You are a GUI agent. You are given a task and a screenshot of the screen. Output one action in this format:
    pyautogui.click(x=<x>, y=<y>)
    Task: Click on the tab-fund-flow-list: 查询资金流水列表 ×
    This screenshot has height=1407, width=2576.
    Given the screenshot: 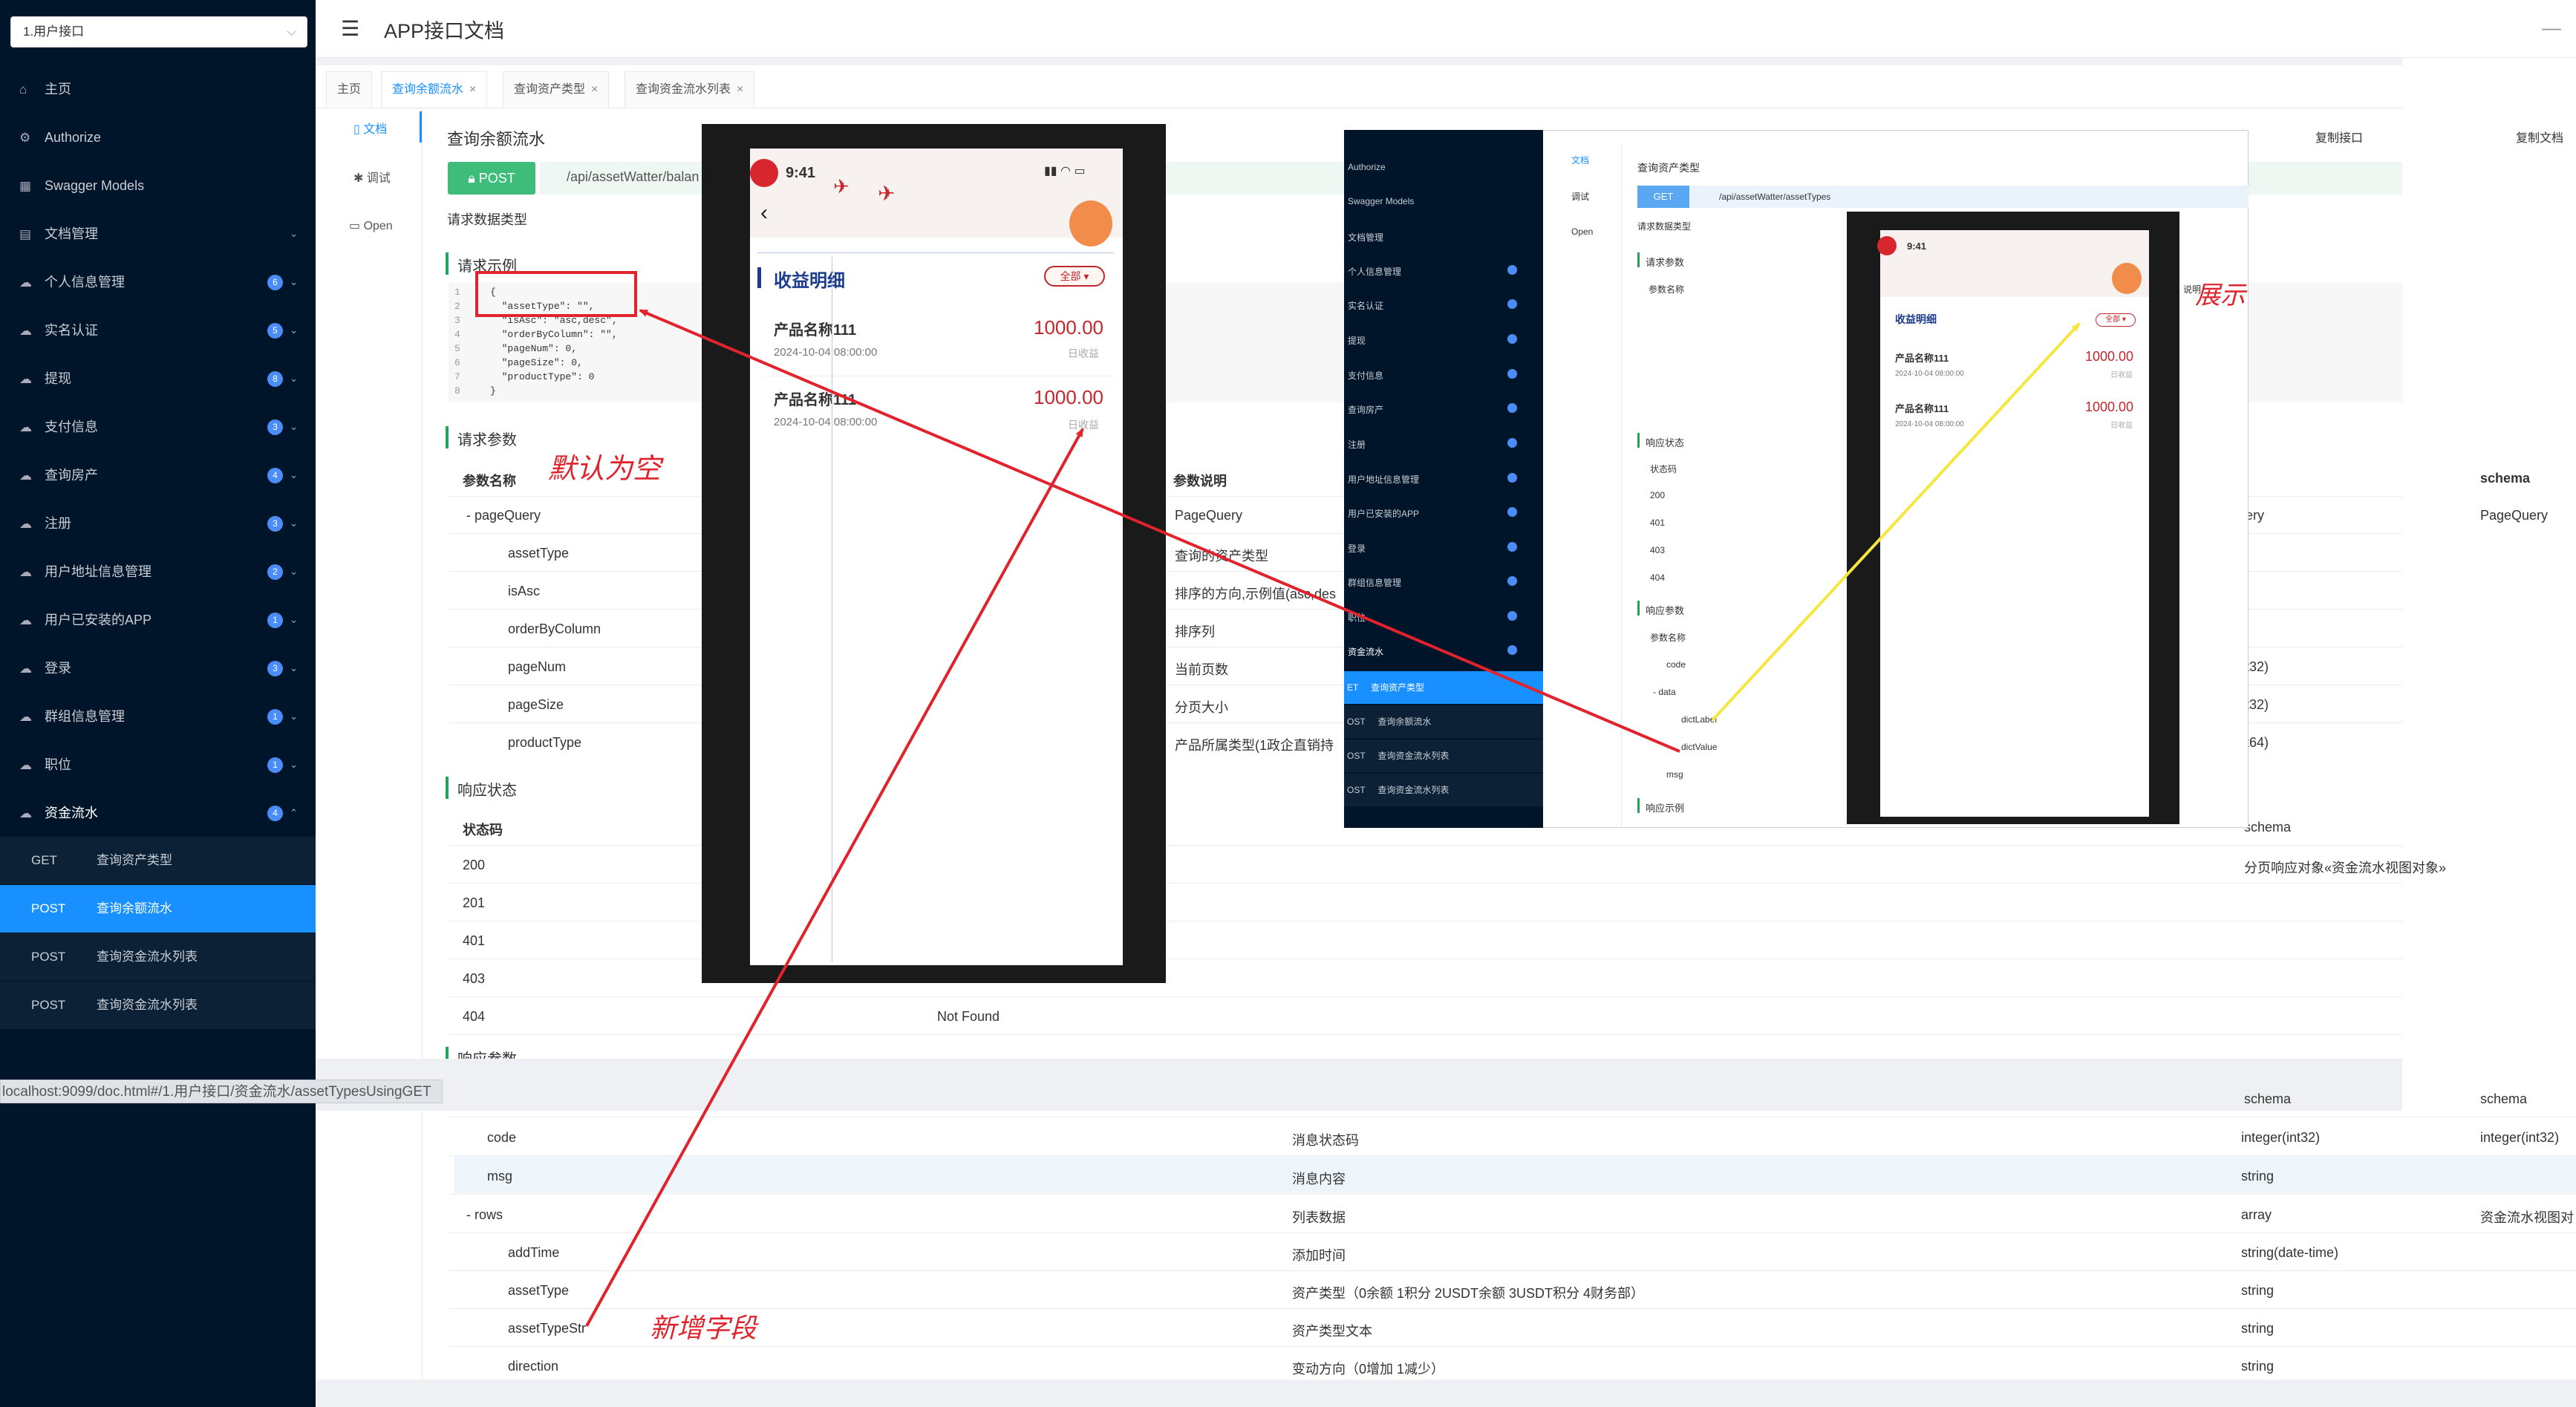 What is the action you would take?
    pyautogui.click(x=690, y=89)
    